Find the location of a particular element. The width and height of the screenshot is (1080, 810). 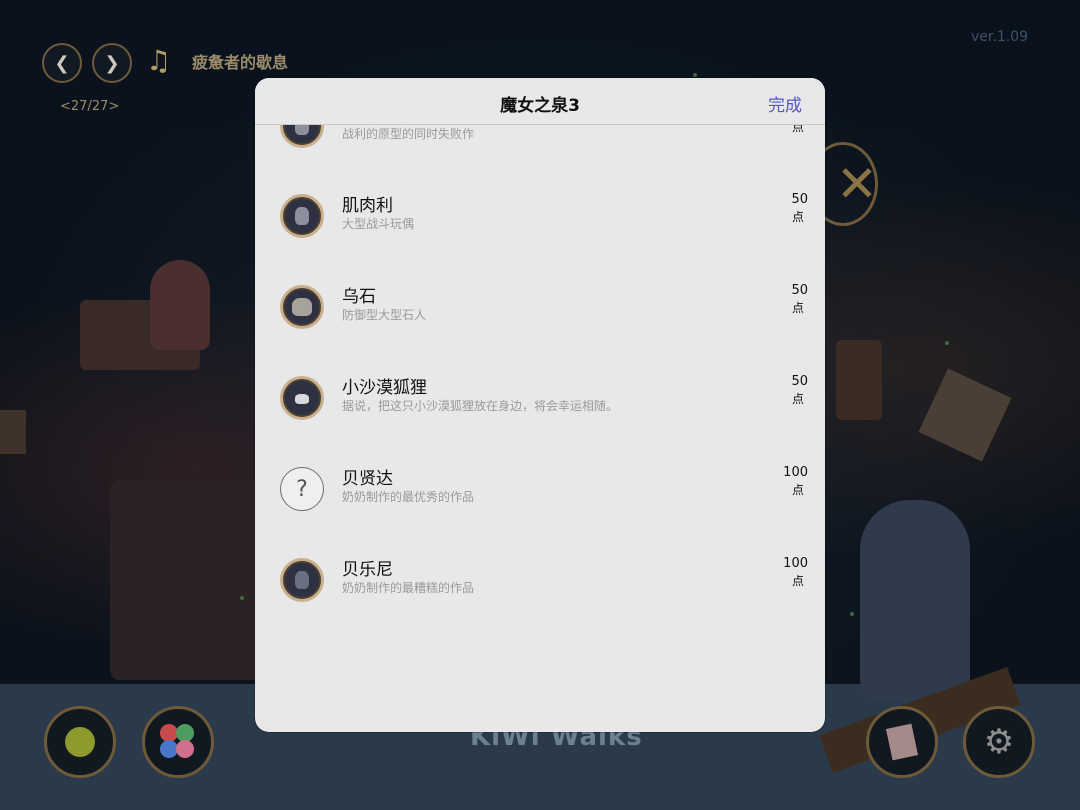

modal-header: 魔女之泉3 完成 is located at coordinates (540, 101).